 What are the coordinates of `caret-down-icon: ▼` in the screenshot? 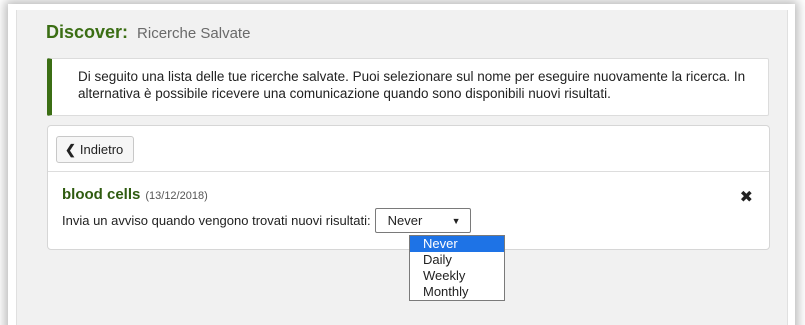 It's located at (456, 220).